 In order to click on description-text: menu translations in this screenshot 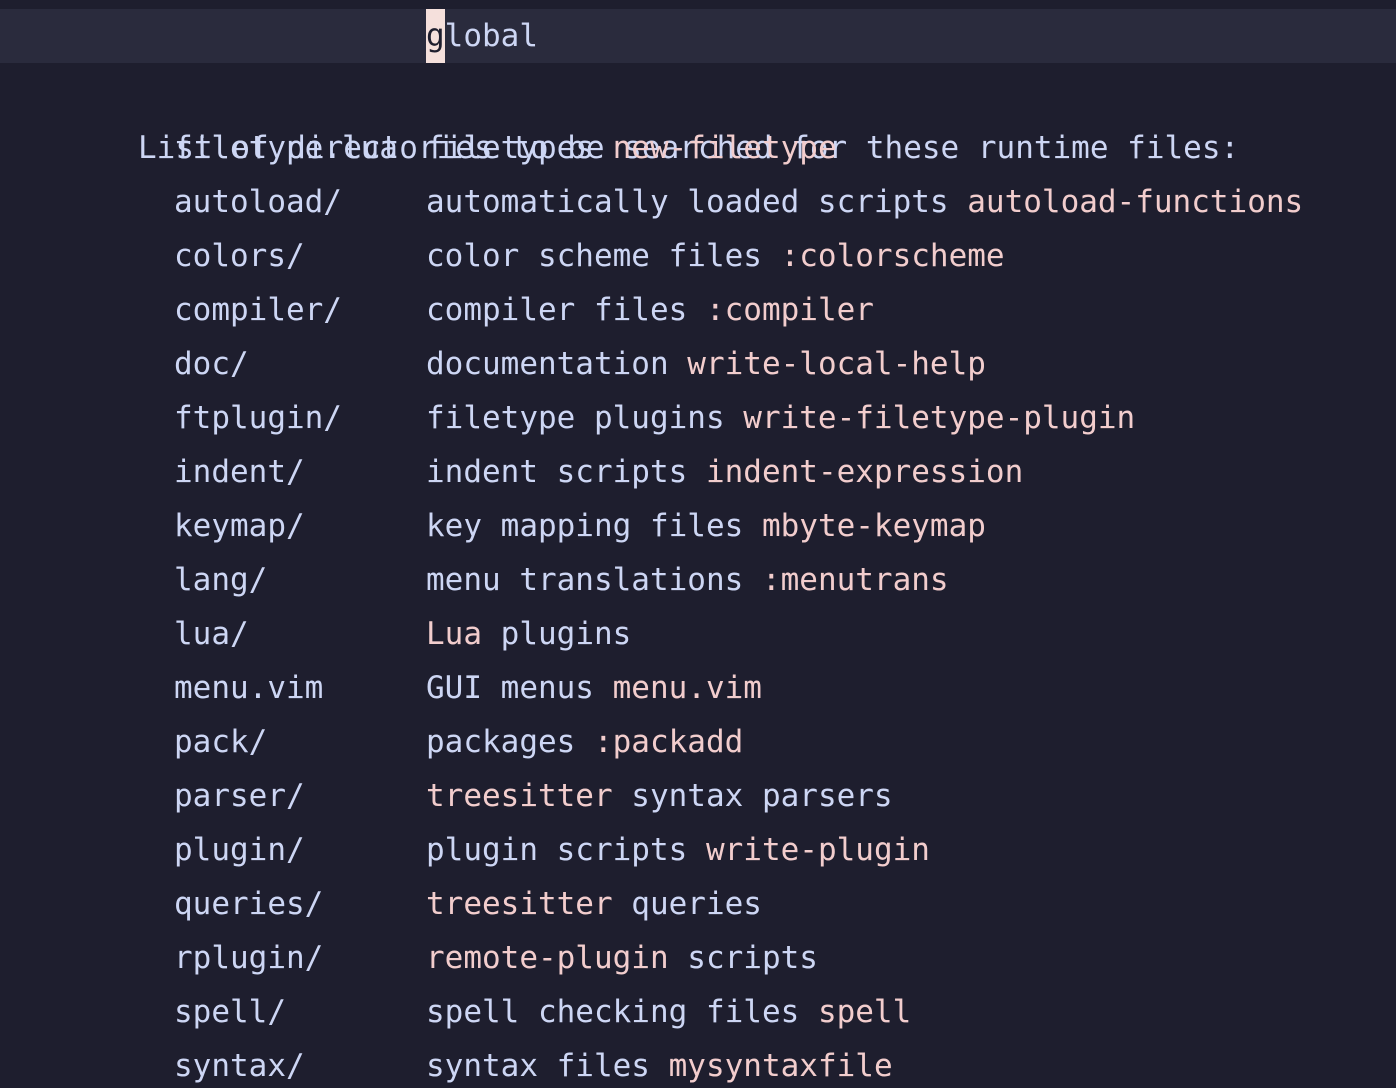, I will do `click(594, 580)`.